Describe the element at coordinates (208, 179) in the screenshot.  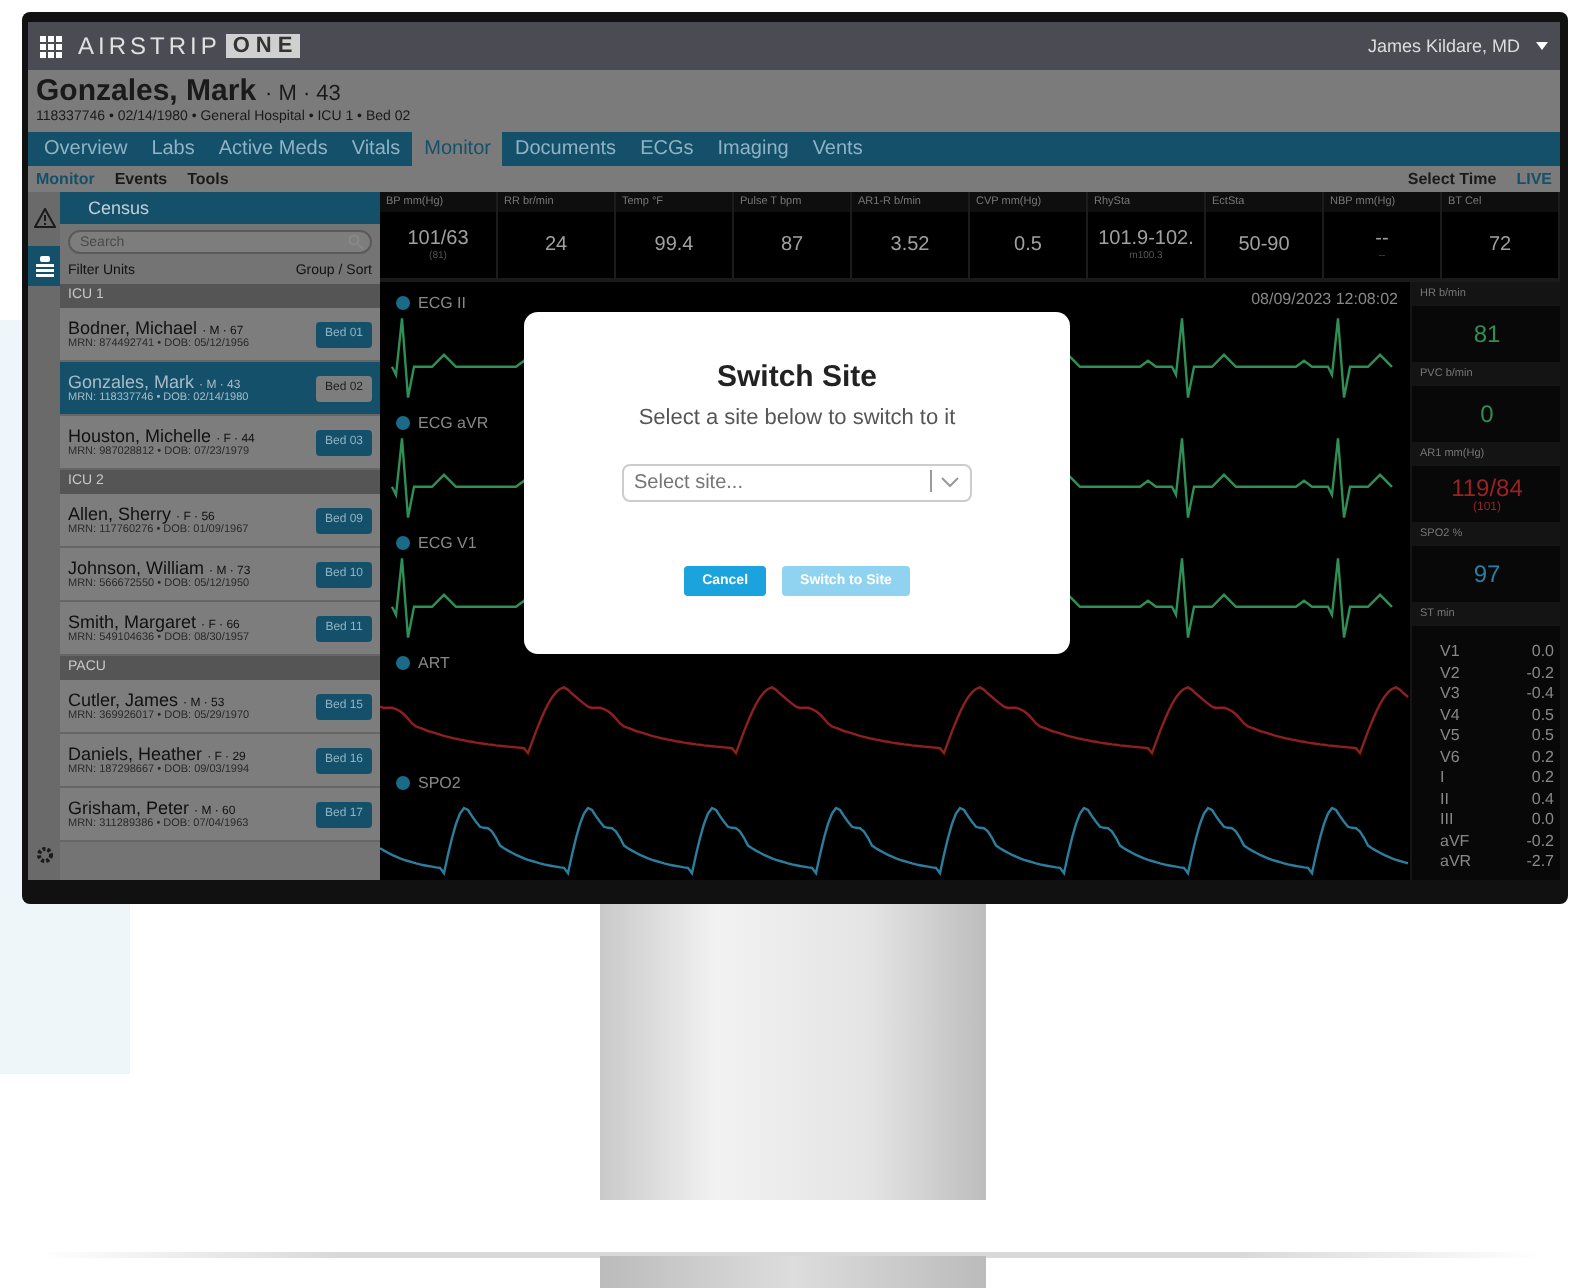
I see `sub-tab: Tools` at that location.